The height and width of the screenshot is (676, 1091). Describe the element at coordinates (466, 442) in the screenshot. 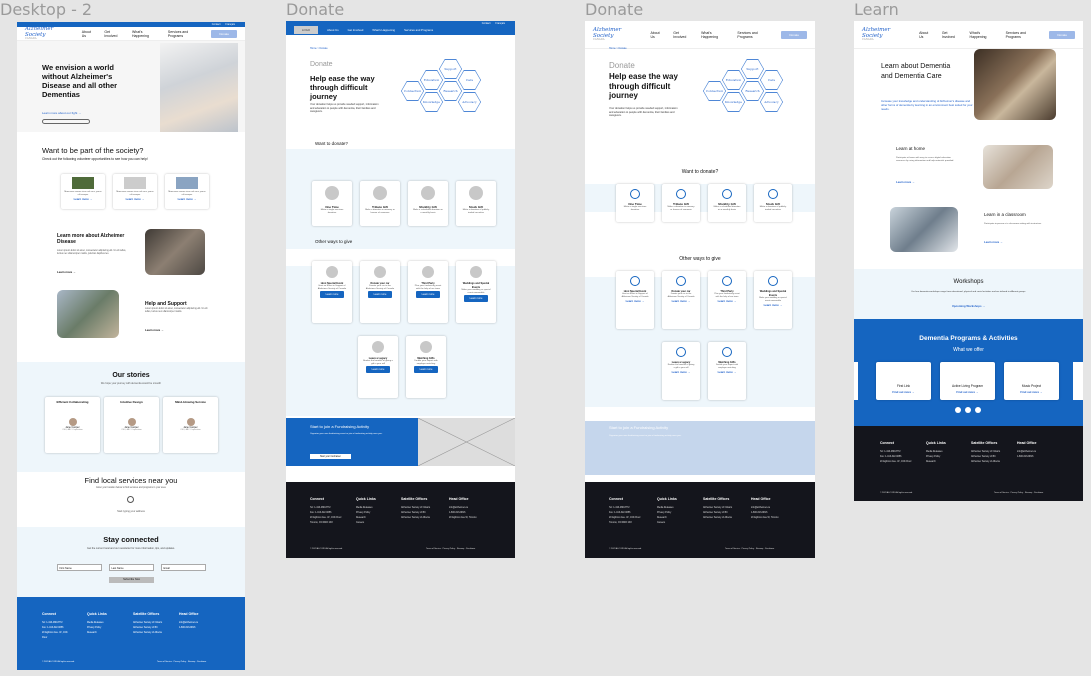

I see `image-placeholder` at that location.